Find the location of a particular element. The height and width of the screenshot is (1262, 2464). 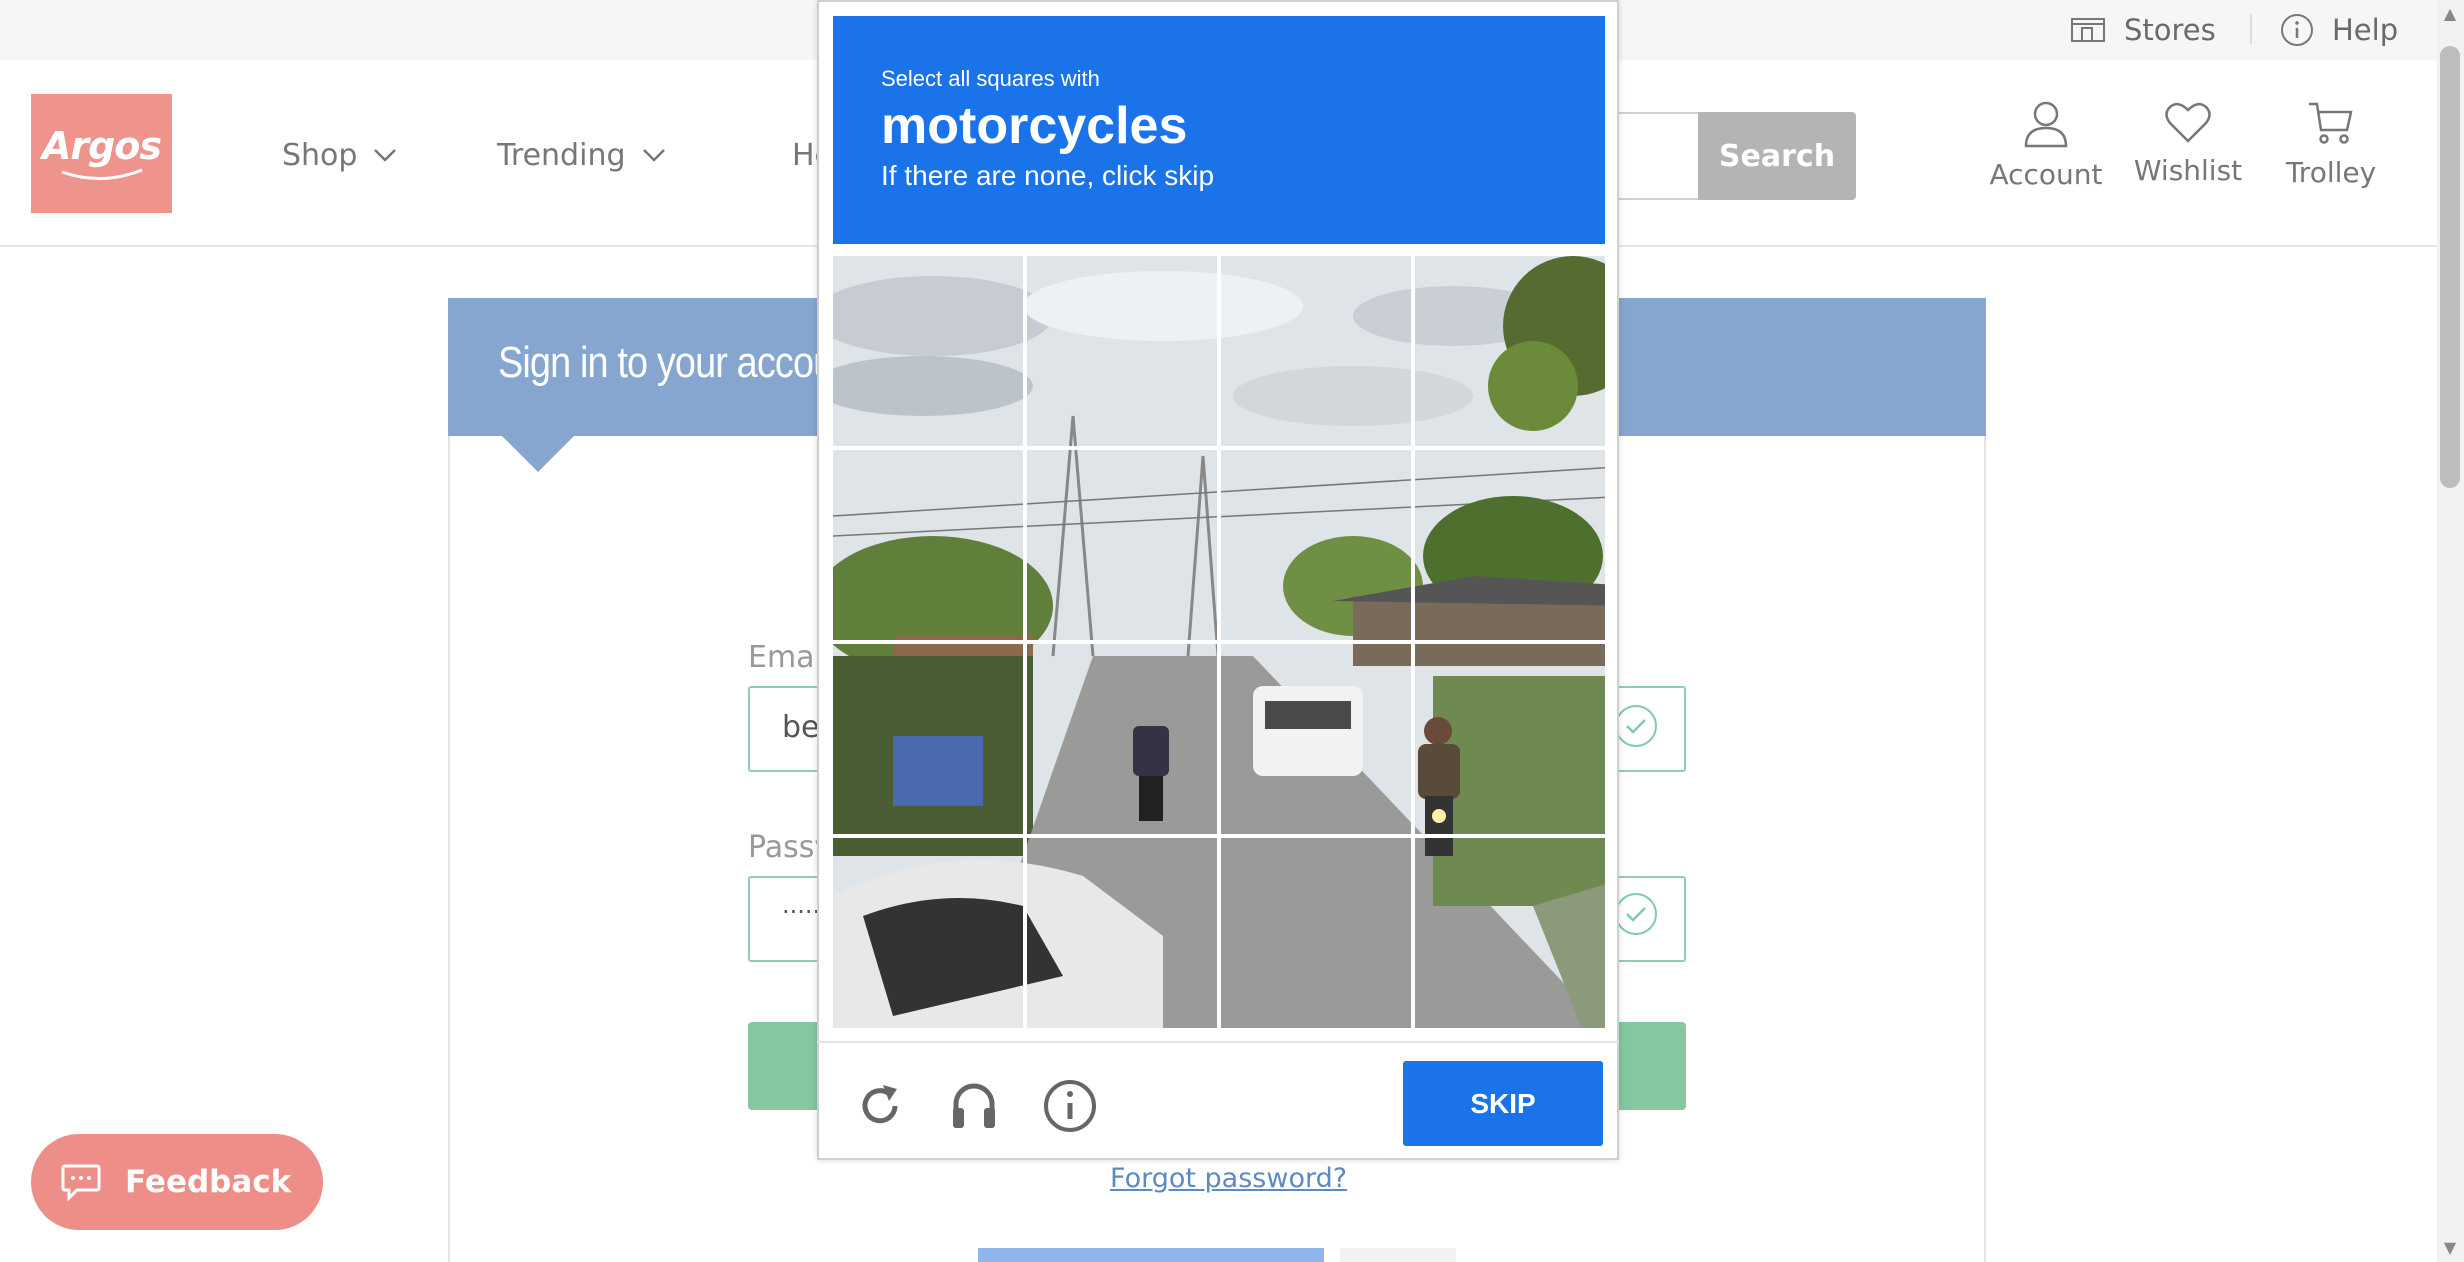

trolley-link: Trolley is located at coordinates (2331, 144).